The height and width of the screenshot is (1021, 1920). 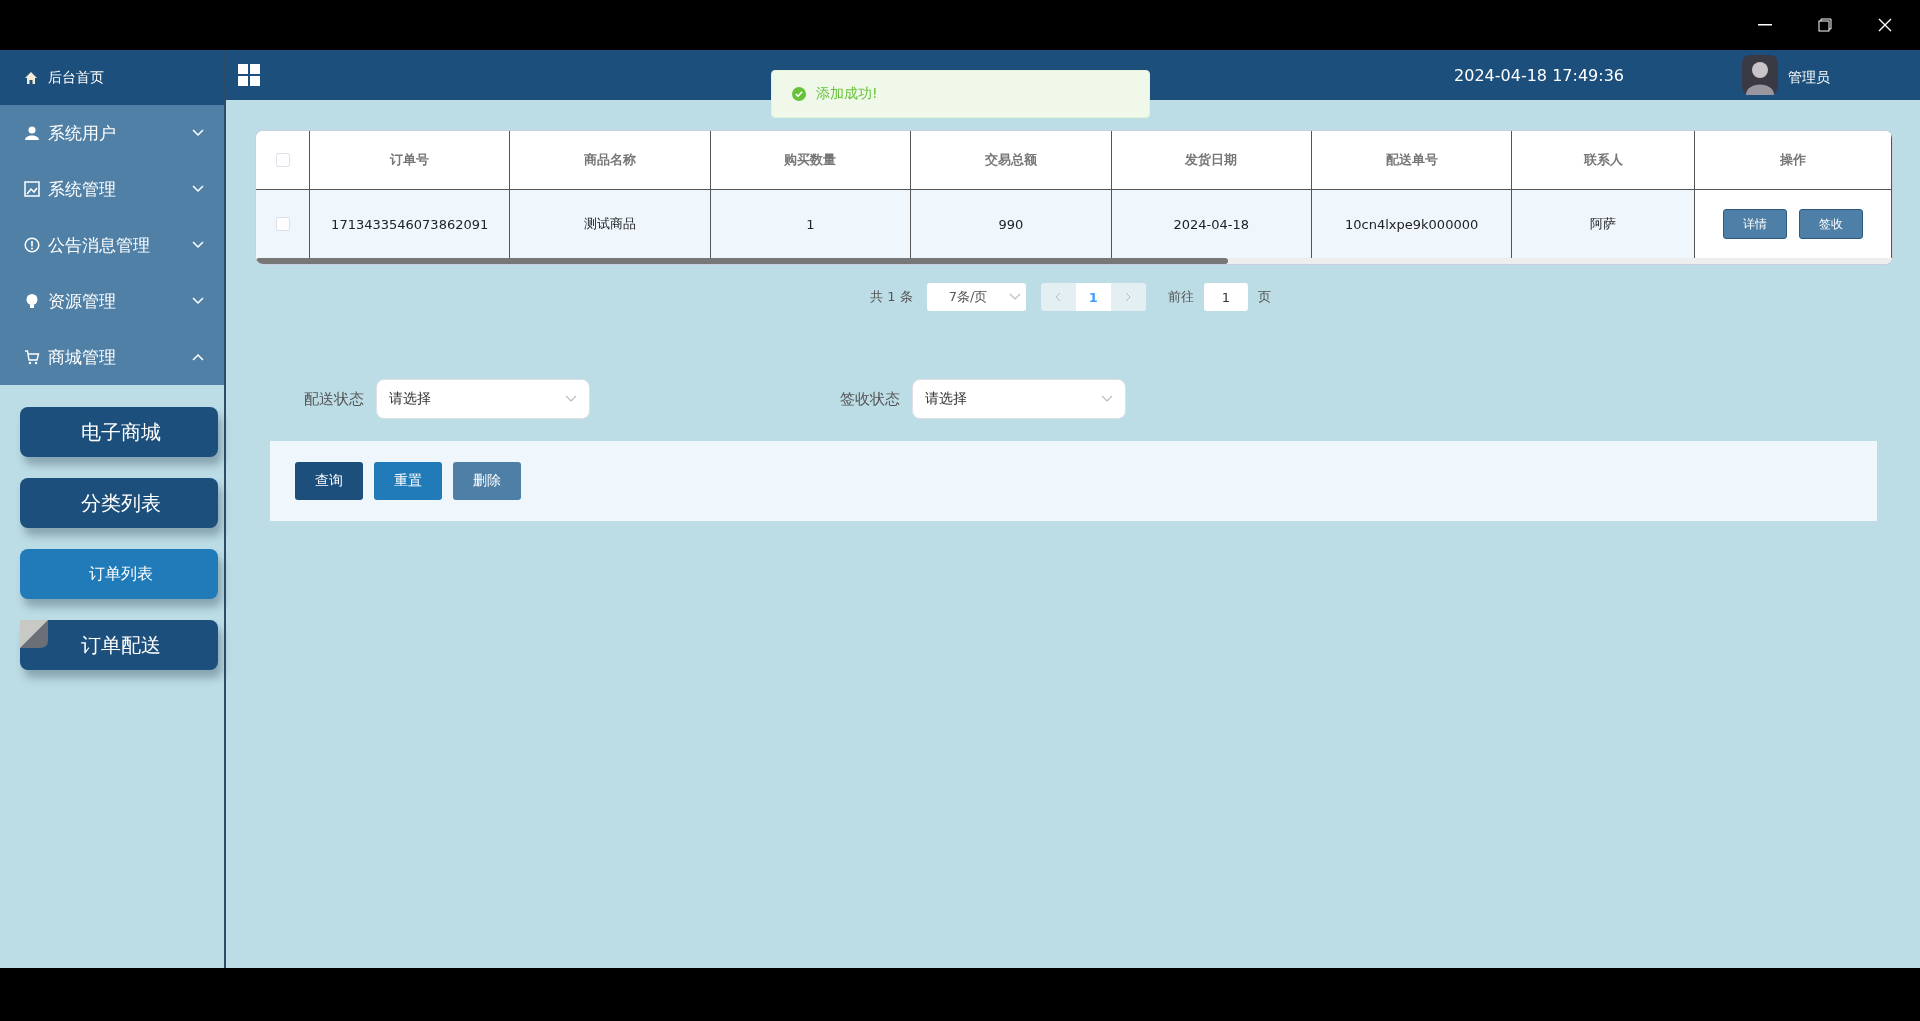 What do you see at coordinates (1604, 160) in the screenshot?
I see `column-header: 联系人` at bounding box center [1604, 160].